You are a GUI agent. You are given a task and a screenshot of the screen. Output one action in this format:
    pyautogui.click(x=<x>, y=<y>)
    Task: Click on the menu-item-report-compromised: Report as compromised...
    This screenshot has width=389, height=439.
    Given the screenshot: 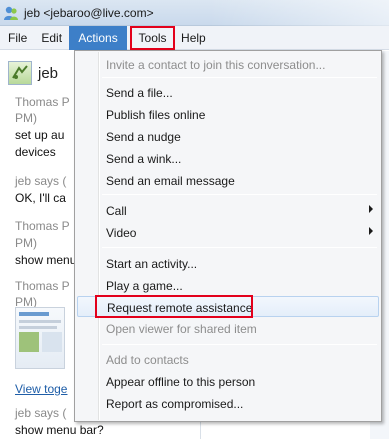 What is the action you would take?
    pyautogui.click(x=228, y=403)
    